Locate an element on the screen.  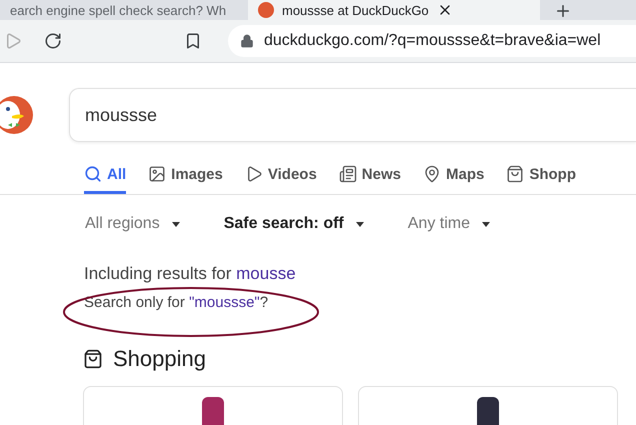
search-tab: Shopp is located at coordinates (541, 175).